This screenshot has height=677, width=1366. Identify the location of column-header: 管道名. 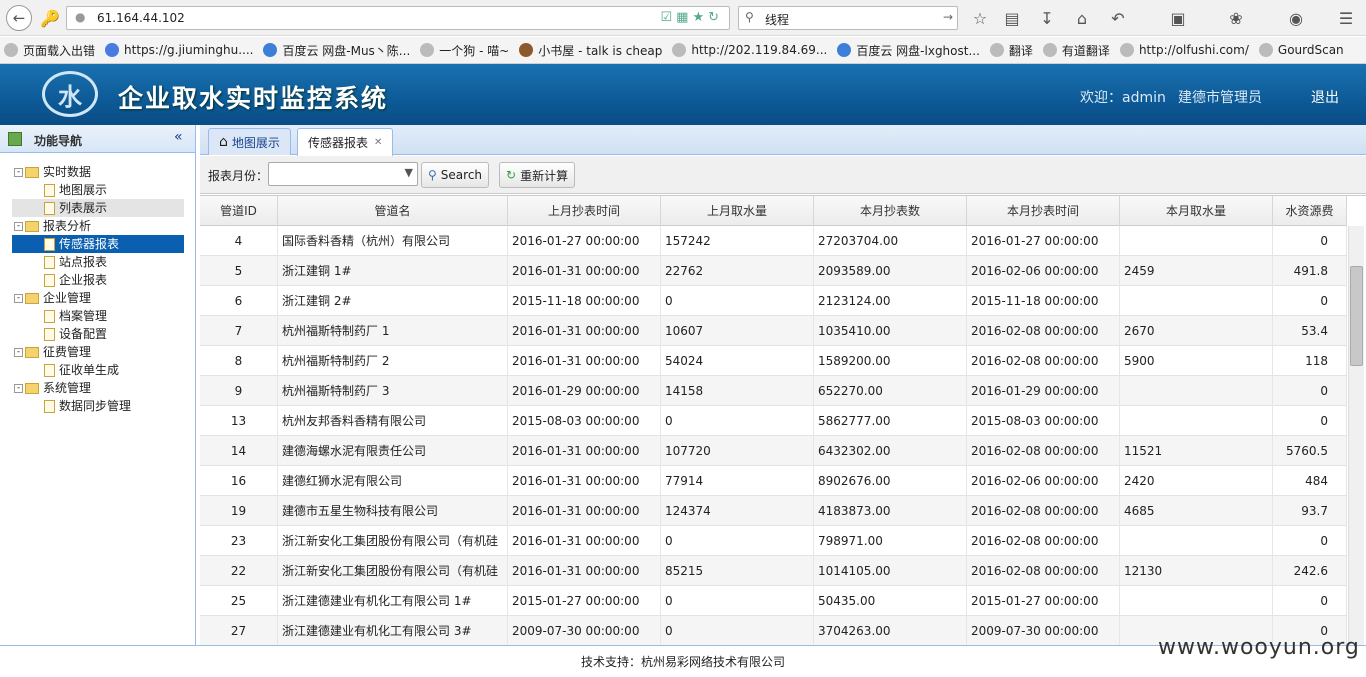
(393, 211).